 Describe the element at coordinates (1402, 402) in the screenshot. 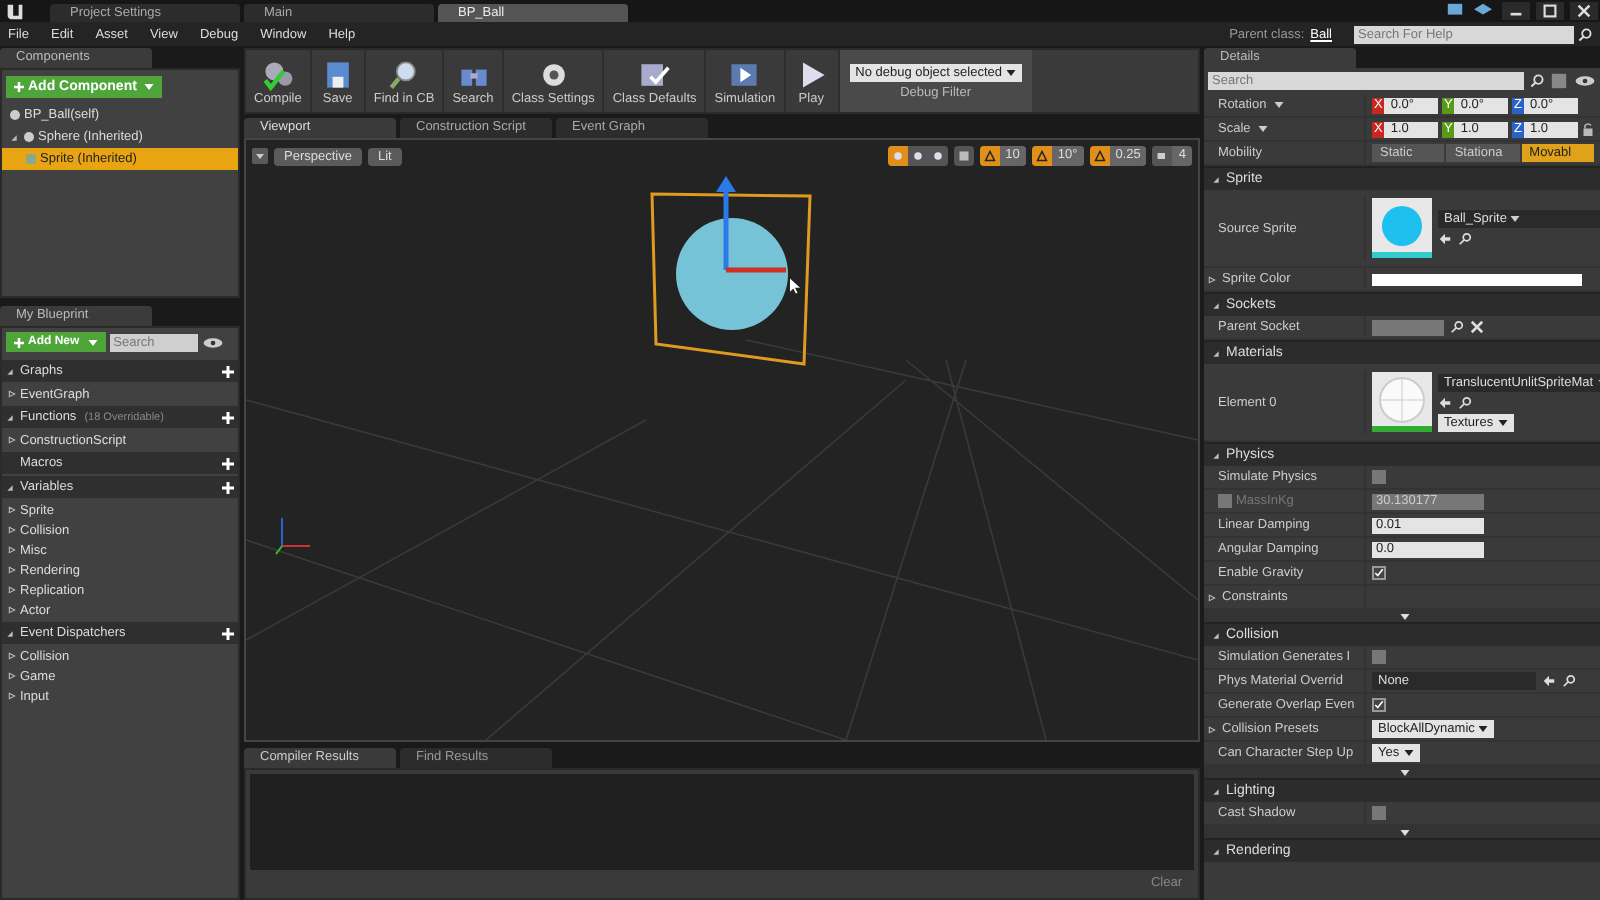

I see `material-thumbnail` at that location.